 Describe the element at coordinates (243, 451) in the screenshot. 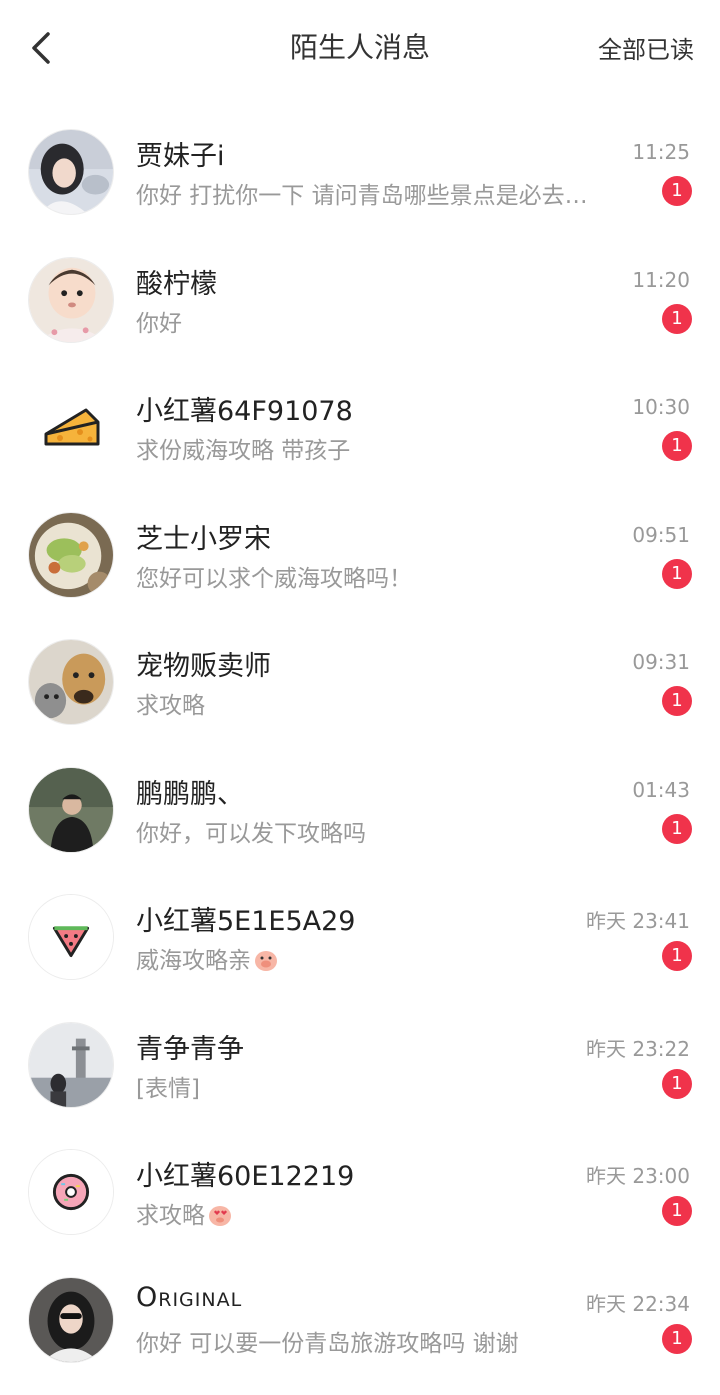

I see `message-preview: 求份威海攻略 带孩子` at that location.